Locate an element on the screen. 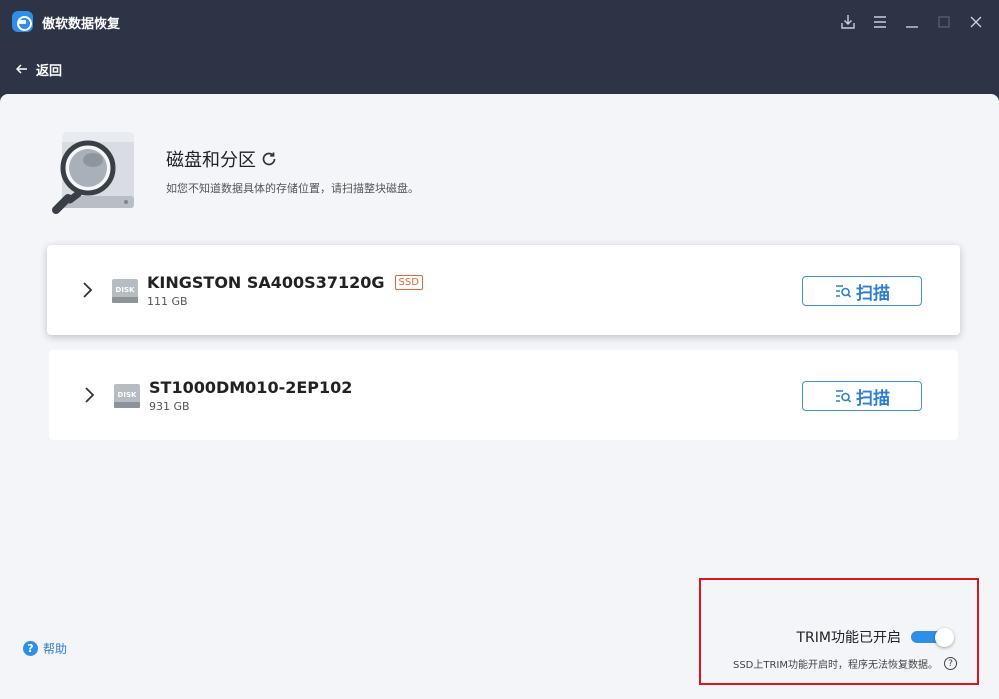 The width and height of the screenshot is (999, 699). maximize-icon is located at coordinates (944, 22).